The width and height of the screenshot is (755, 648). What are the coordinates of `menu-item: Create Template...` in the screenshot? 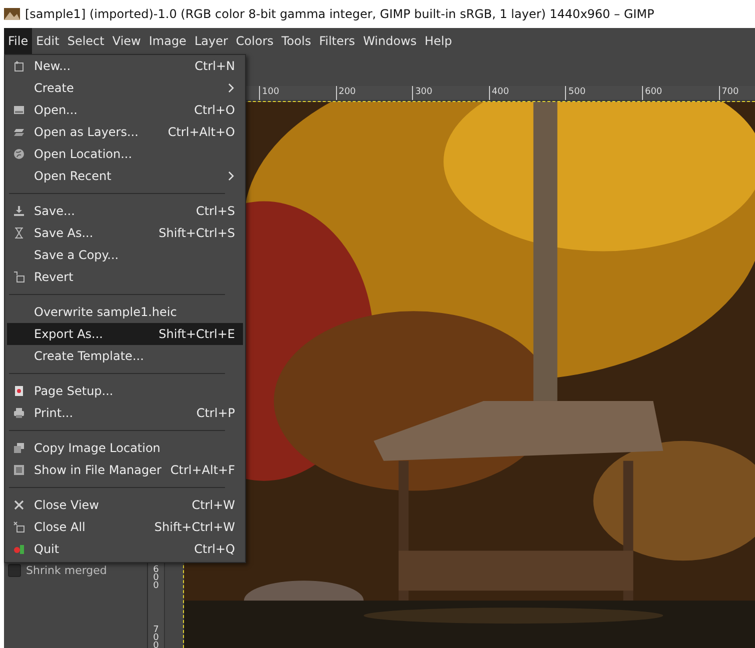 It's located at (125, 356).